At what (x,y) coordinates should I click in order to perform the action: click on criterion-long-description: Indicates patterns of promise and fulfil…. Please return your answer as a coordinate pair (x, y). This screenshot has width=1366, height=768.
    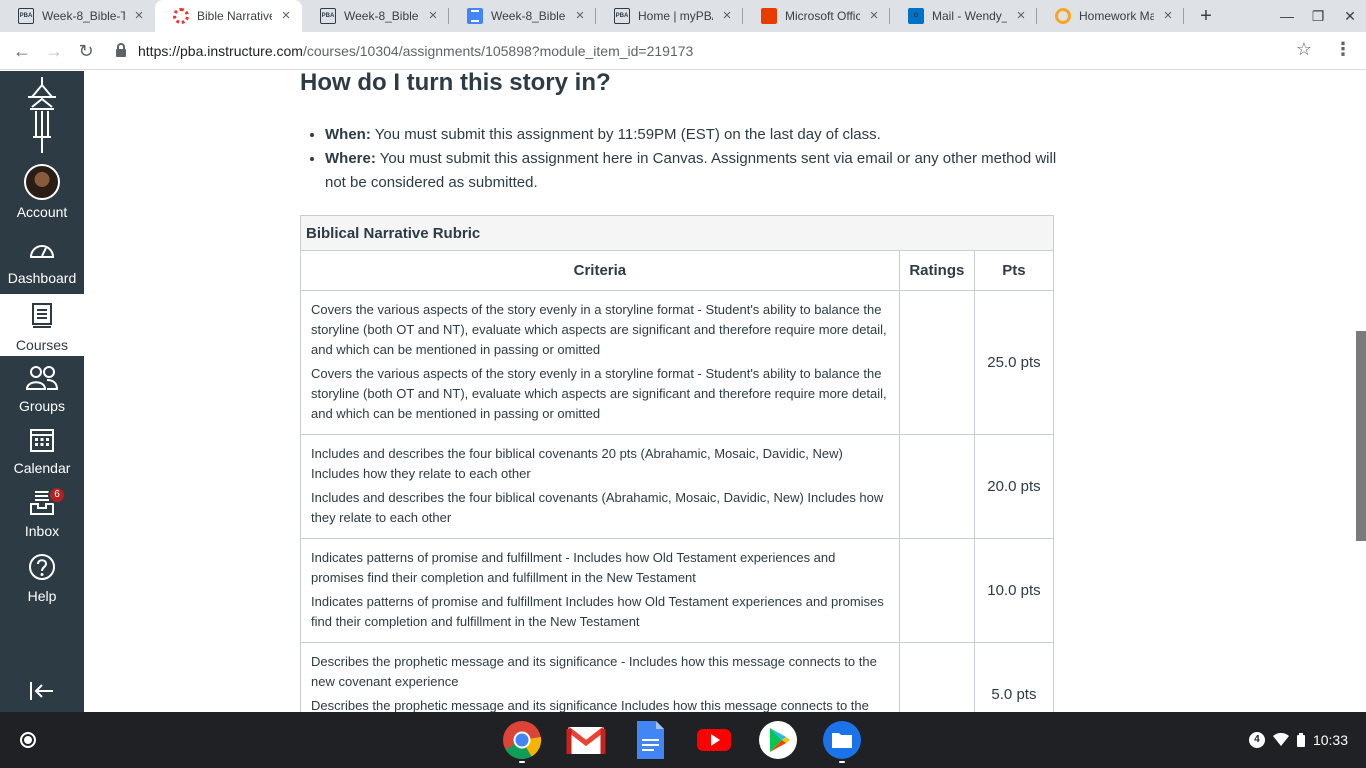
    Looking at the image, I should click on (597, 611).